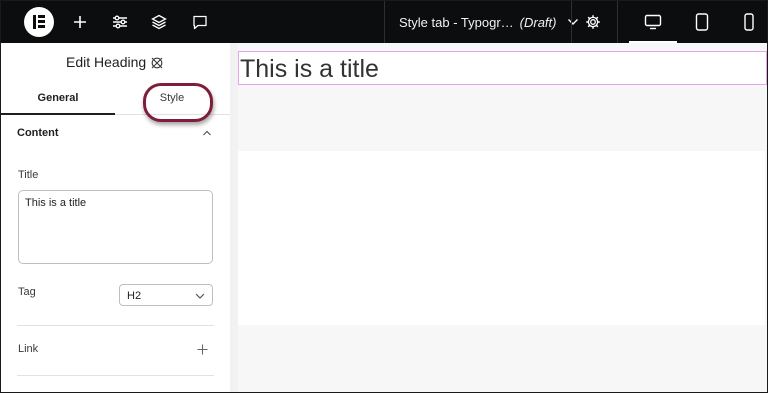 The width and height of the screenshot is (768, 393). Describe the element at coordinates (159, 22) in the screenshot. I see `layers-icon` at that location.